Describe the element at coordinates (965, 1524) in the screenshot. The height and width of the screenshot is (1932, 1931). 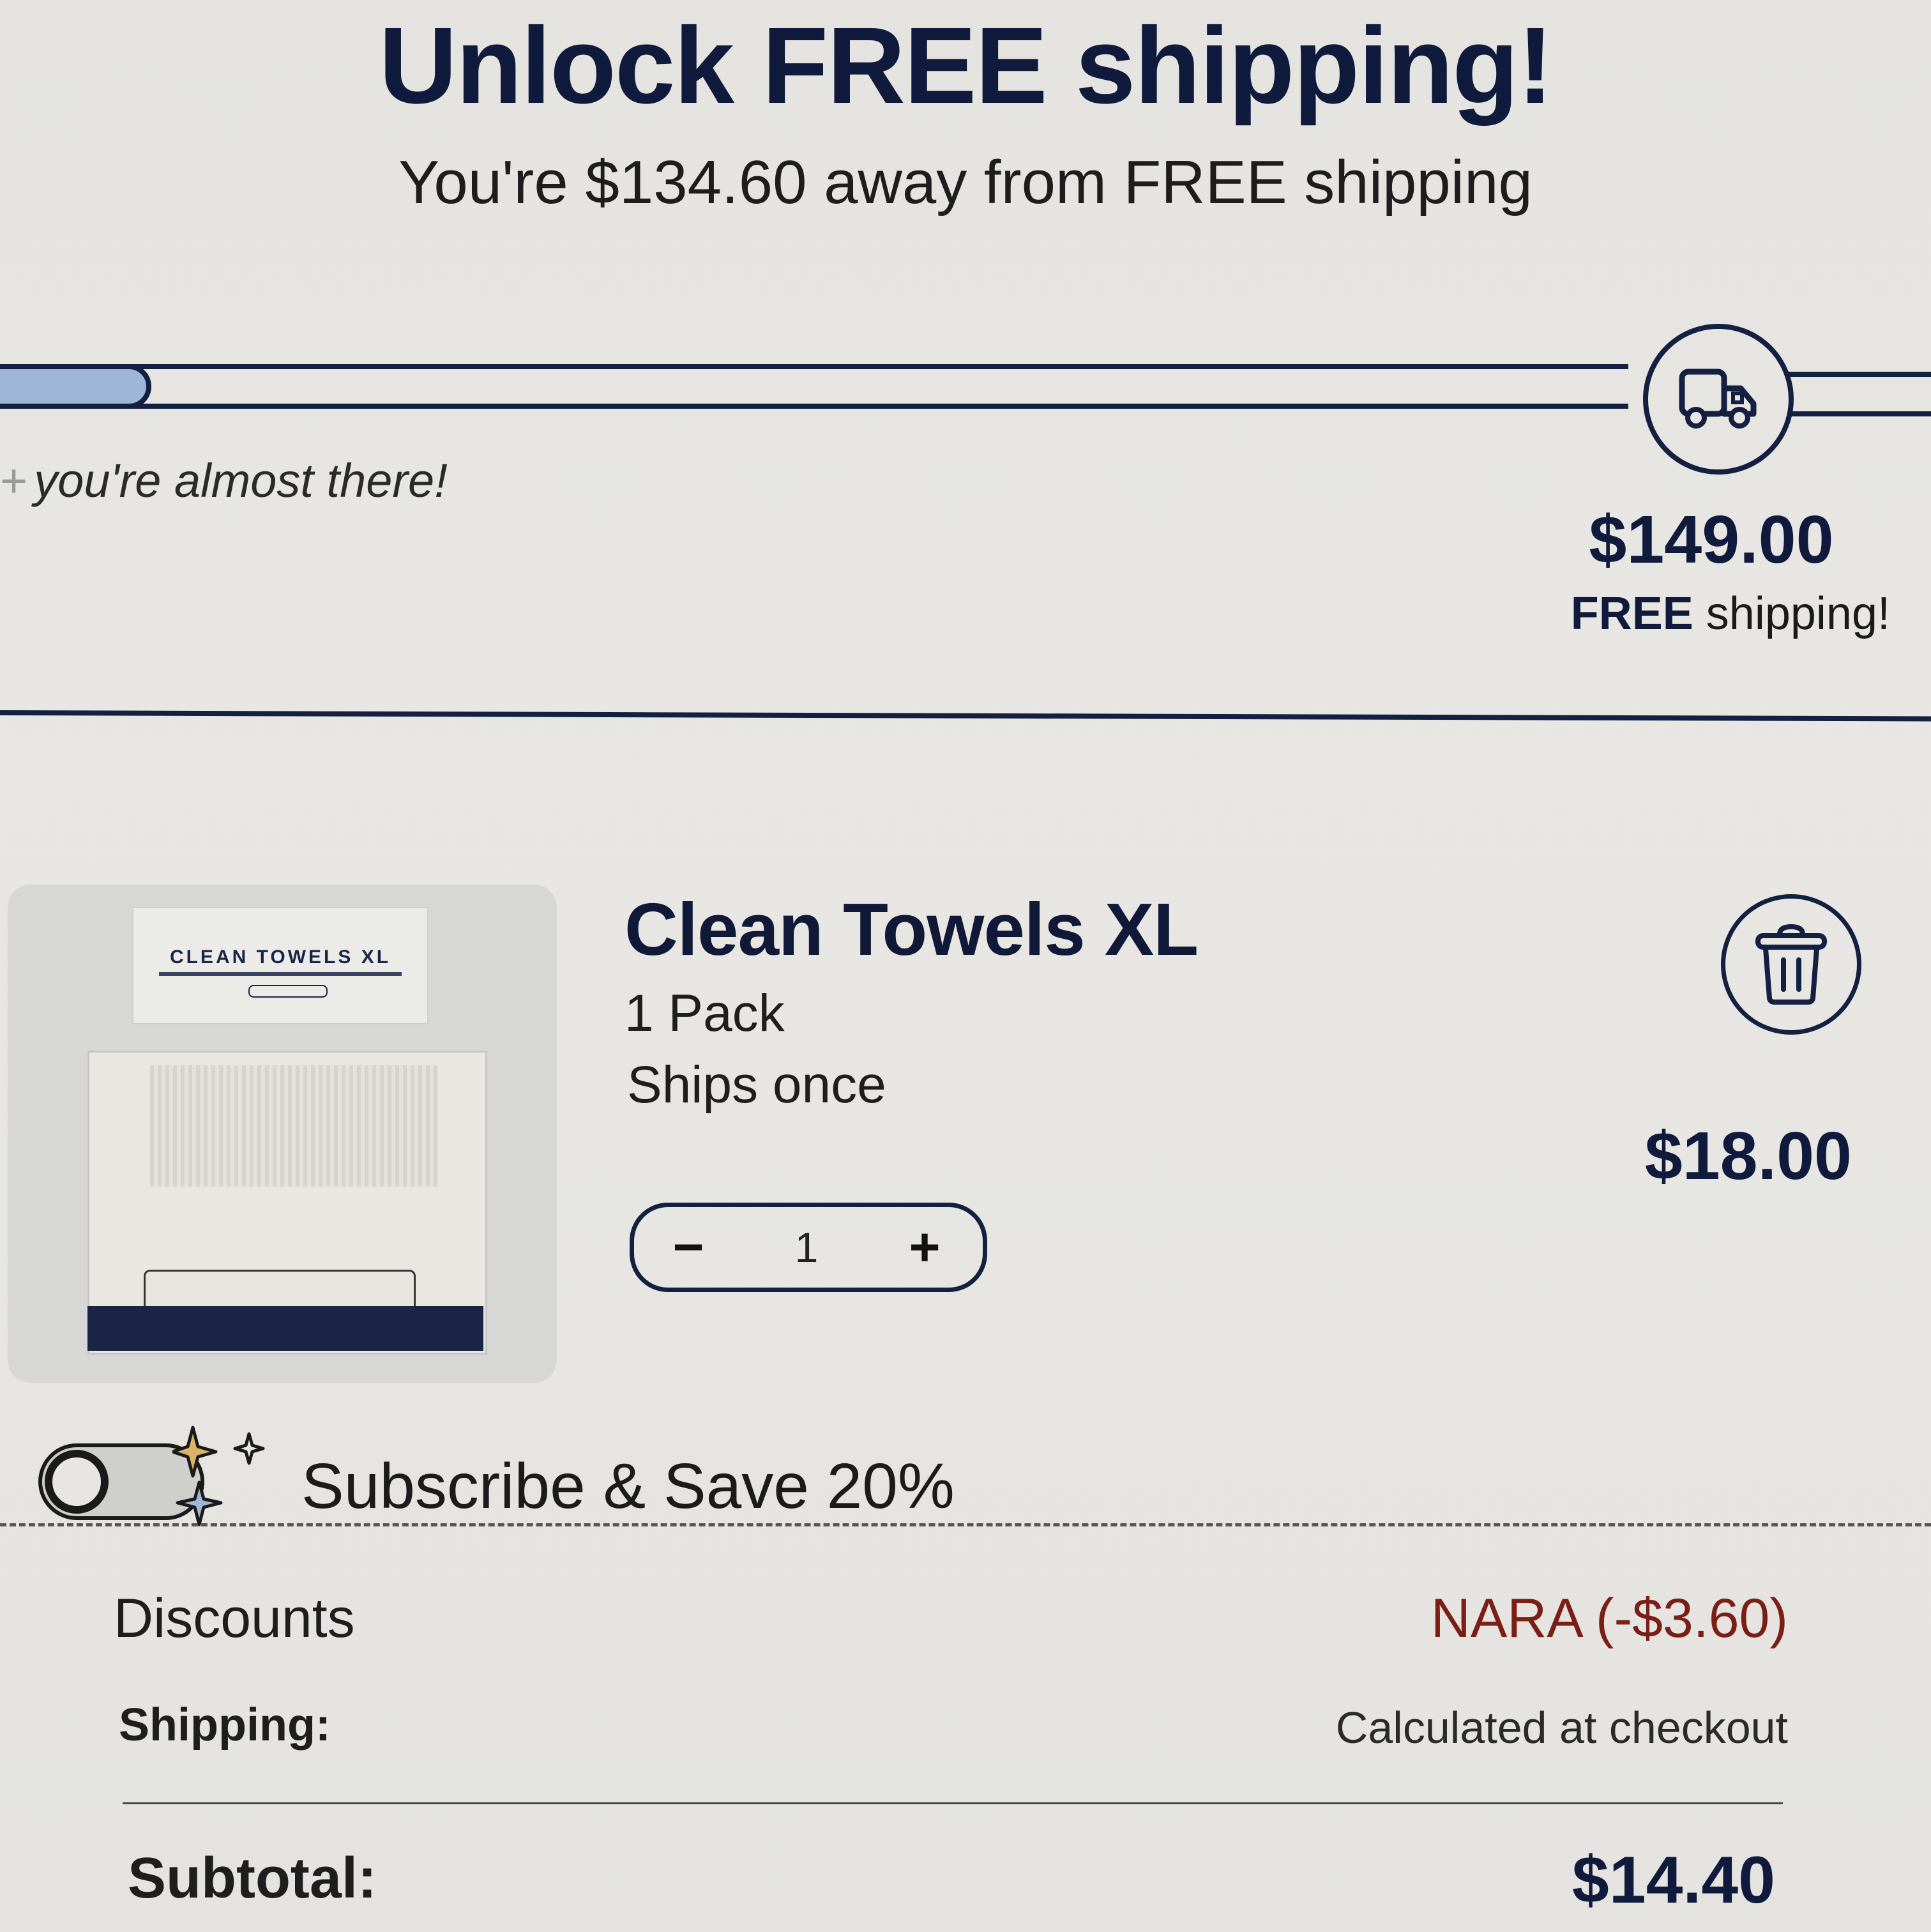
I see `dotted-divider` at that location.